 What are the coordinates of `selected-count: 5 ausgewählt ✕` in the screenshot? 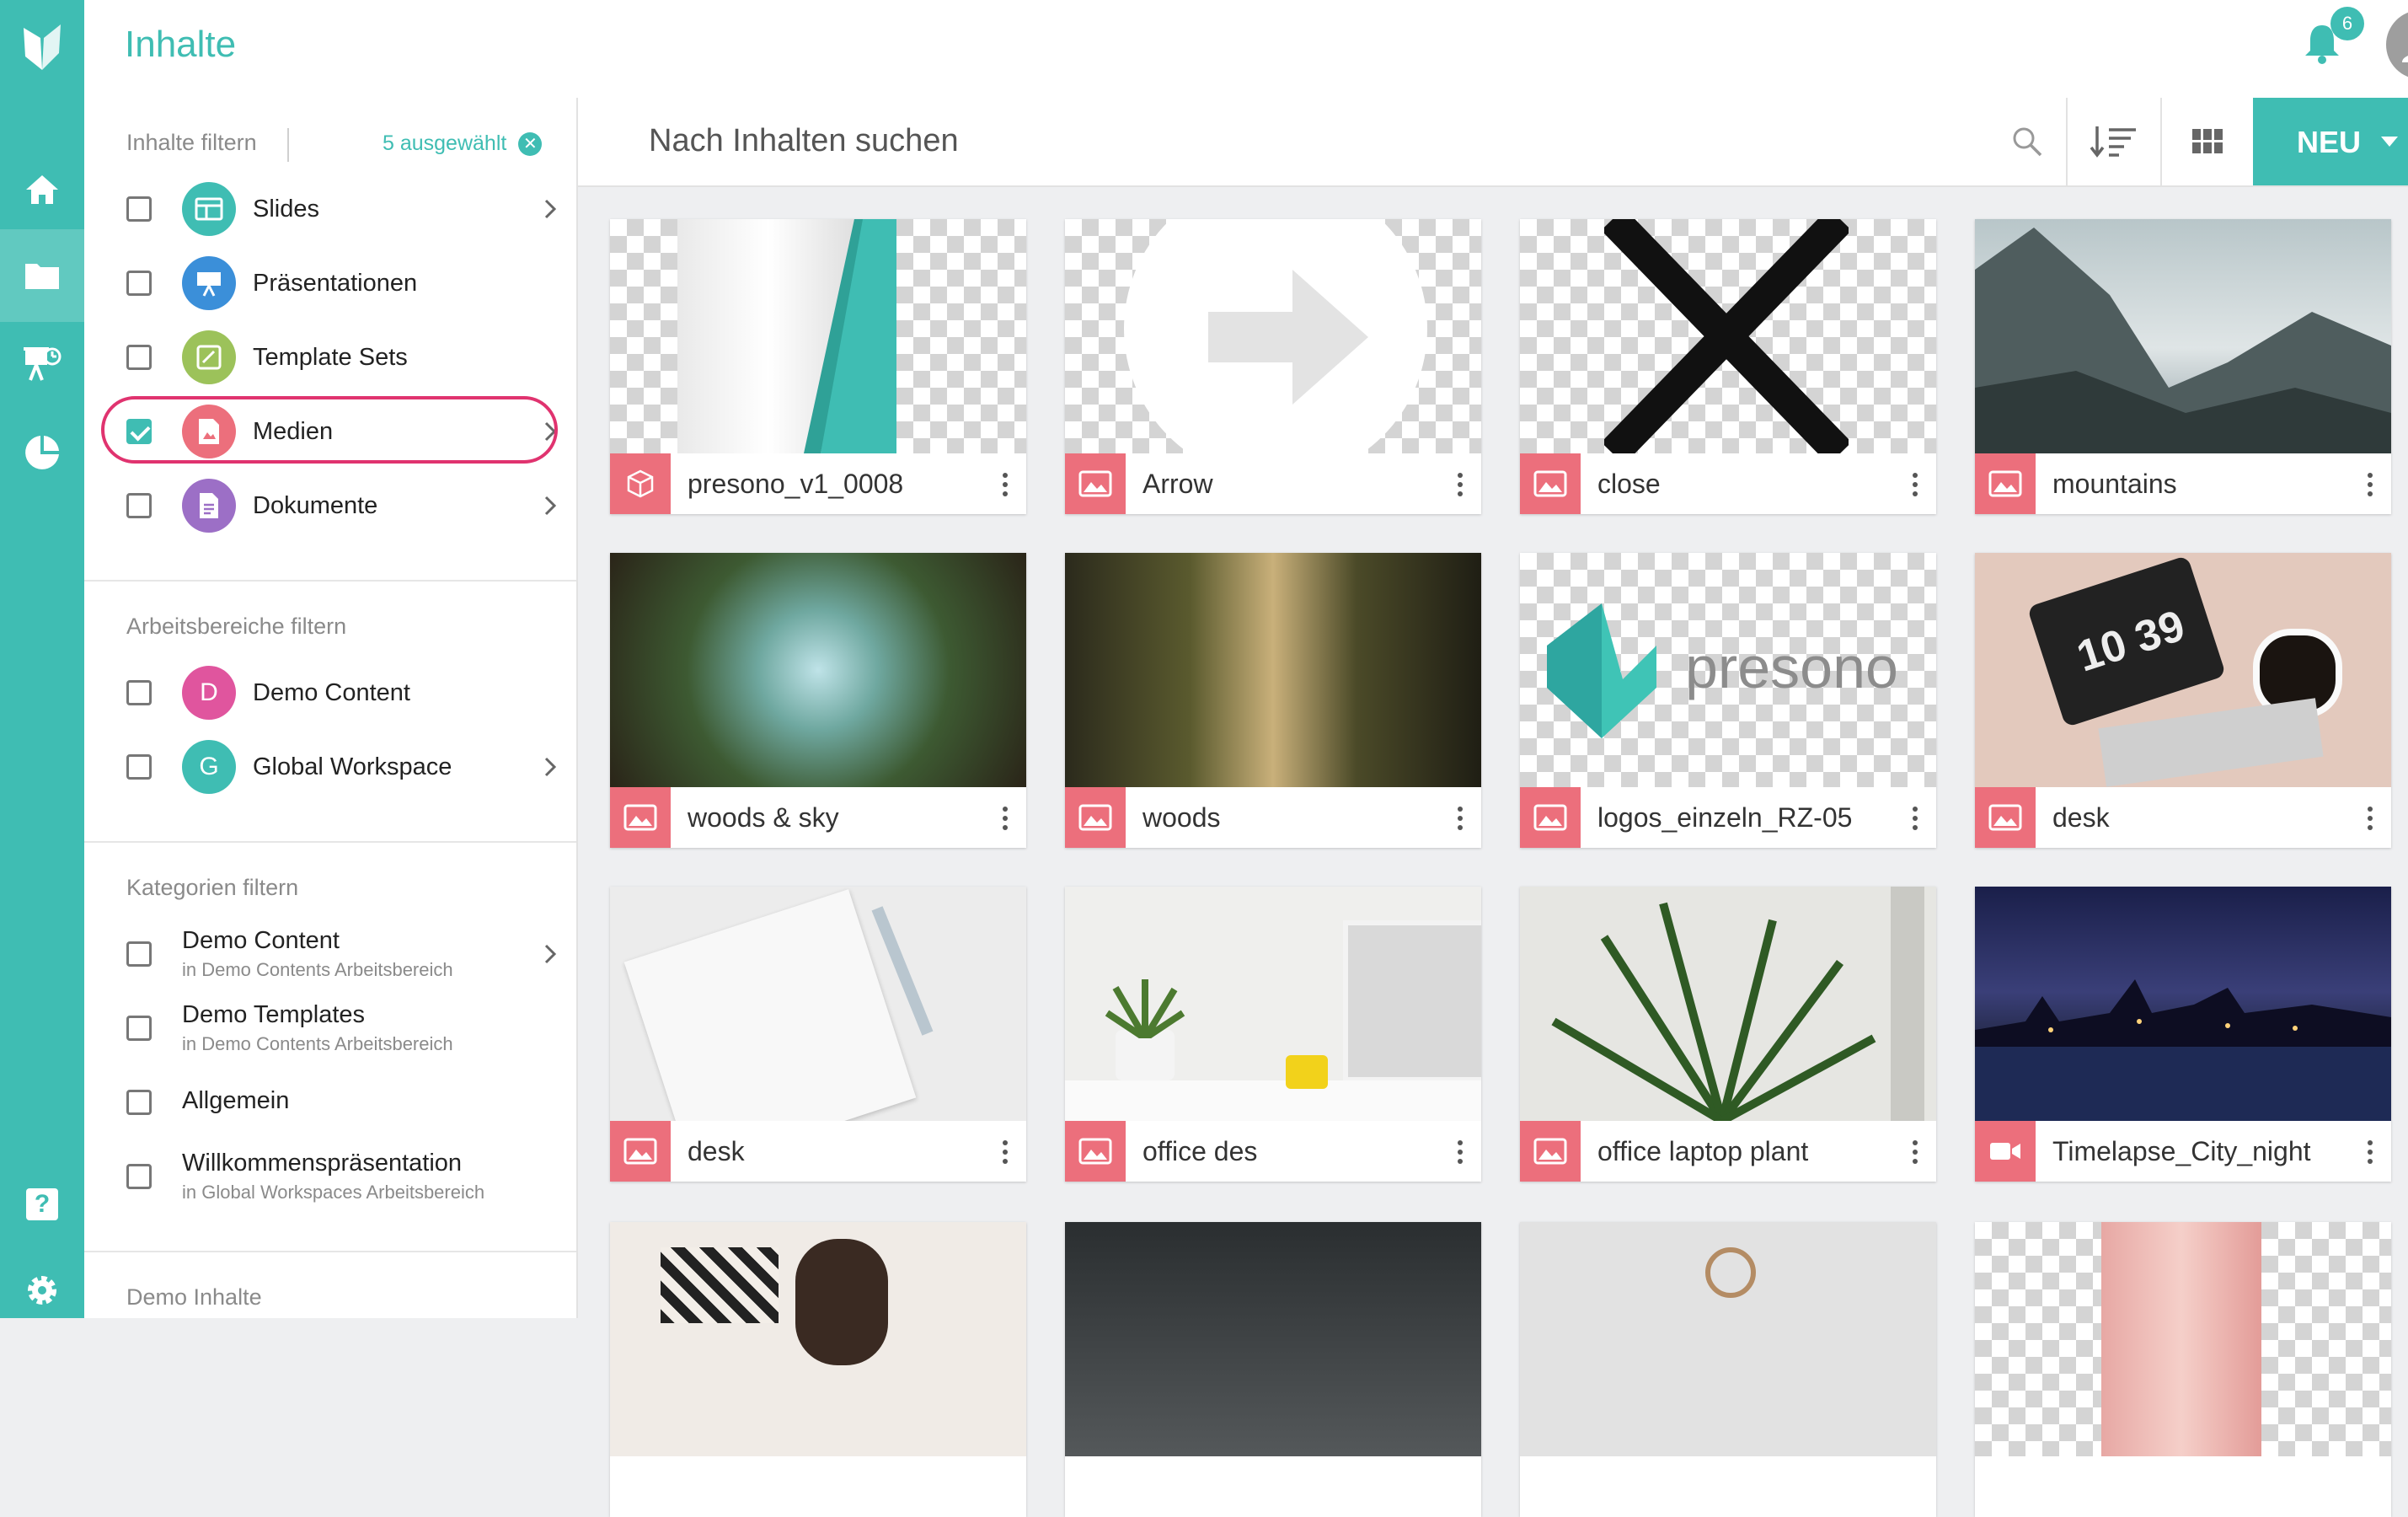 It's located at (463, 143).